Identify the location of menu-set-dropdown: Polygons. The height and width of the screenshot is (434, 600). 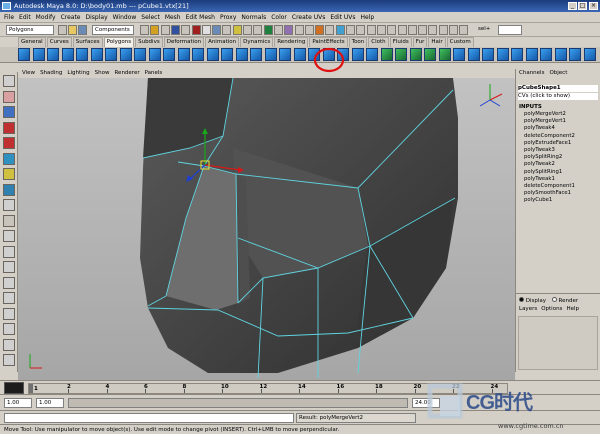
(30, 30).